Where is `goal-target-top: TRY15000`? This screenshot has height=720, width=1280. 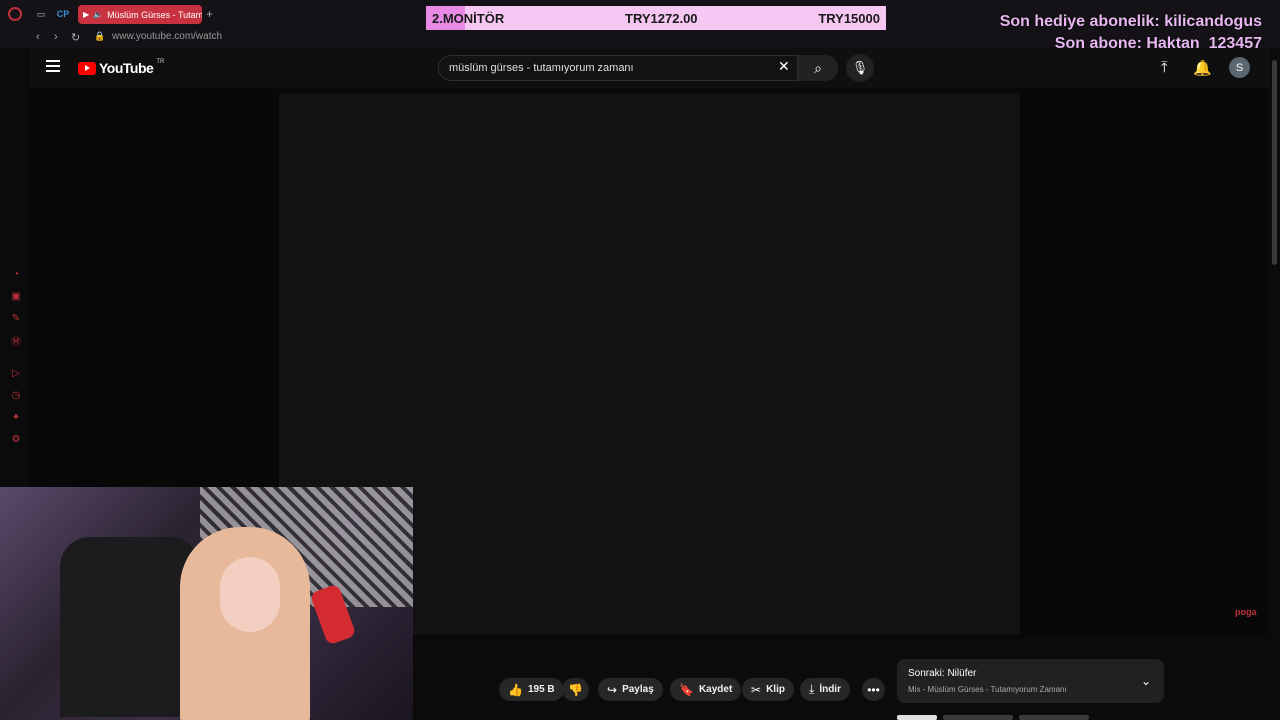 goal-target-top: TRY15000 is located at coordinates (849, 18).